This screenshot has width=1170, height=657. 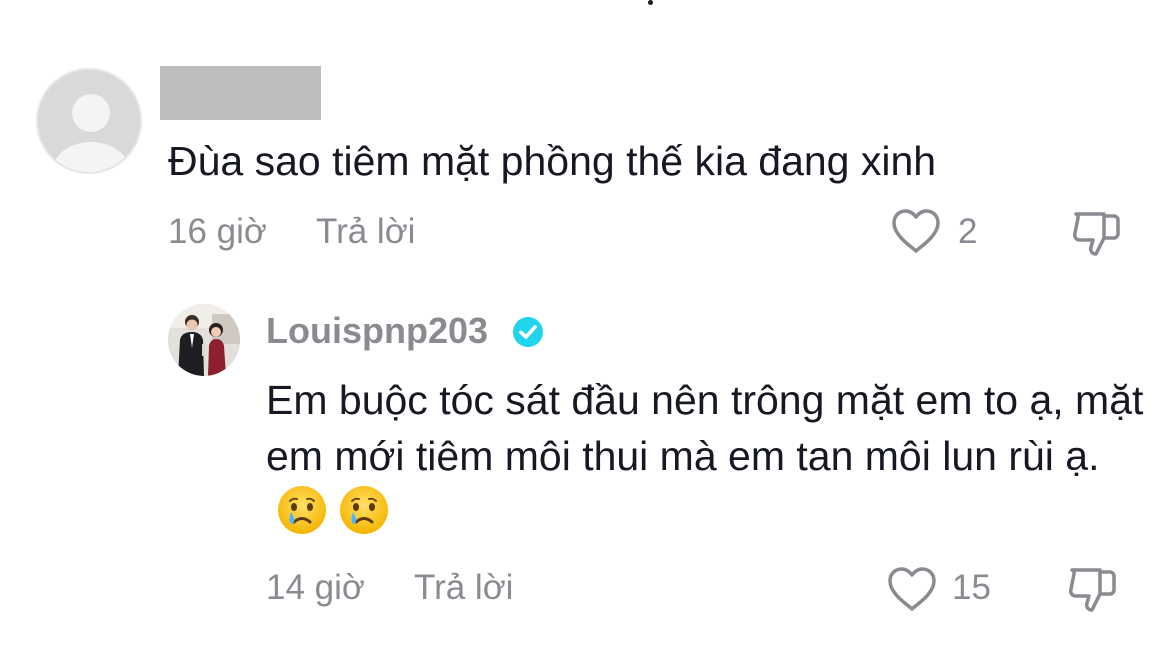 I want to click on top-edge-dot, so click(x=650, y=2).